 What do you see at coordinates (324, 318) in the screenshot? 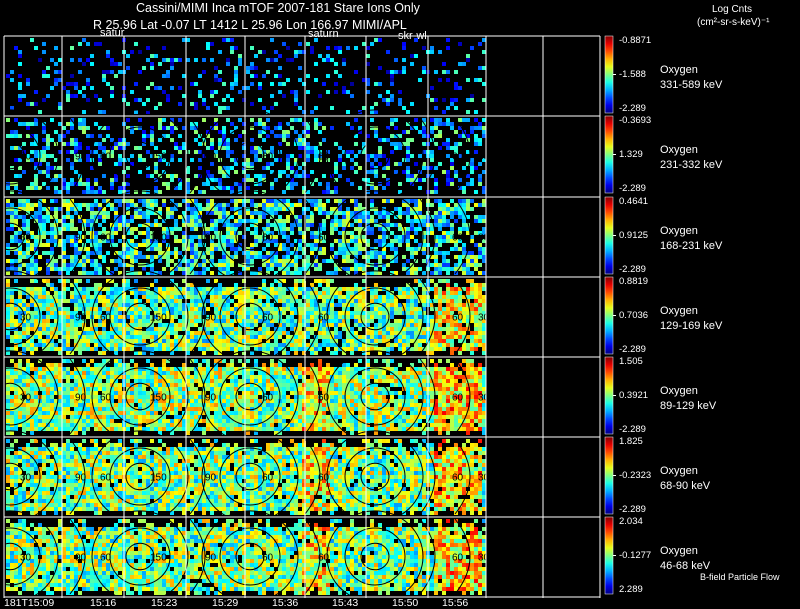
I see `contour-label: 60` at bounding box center [324, 318].